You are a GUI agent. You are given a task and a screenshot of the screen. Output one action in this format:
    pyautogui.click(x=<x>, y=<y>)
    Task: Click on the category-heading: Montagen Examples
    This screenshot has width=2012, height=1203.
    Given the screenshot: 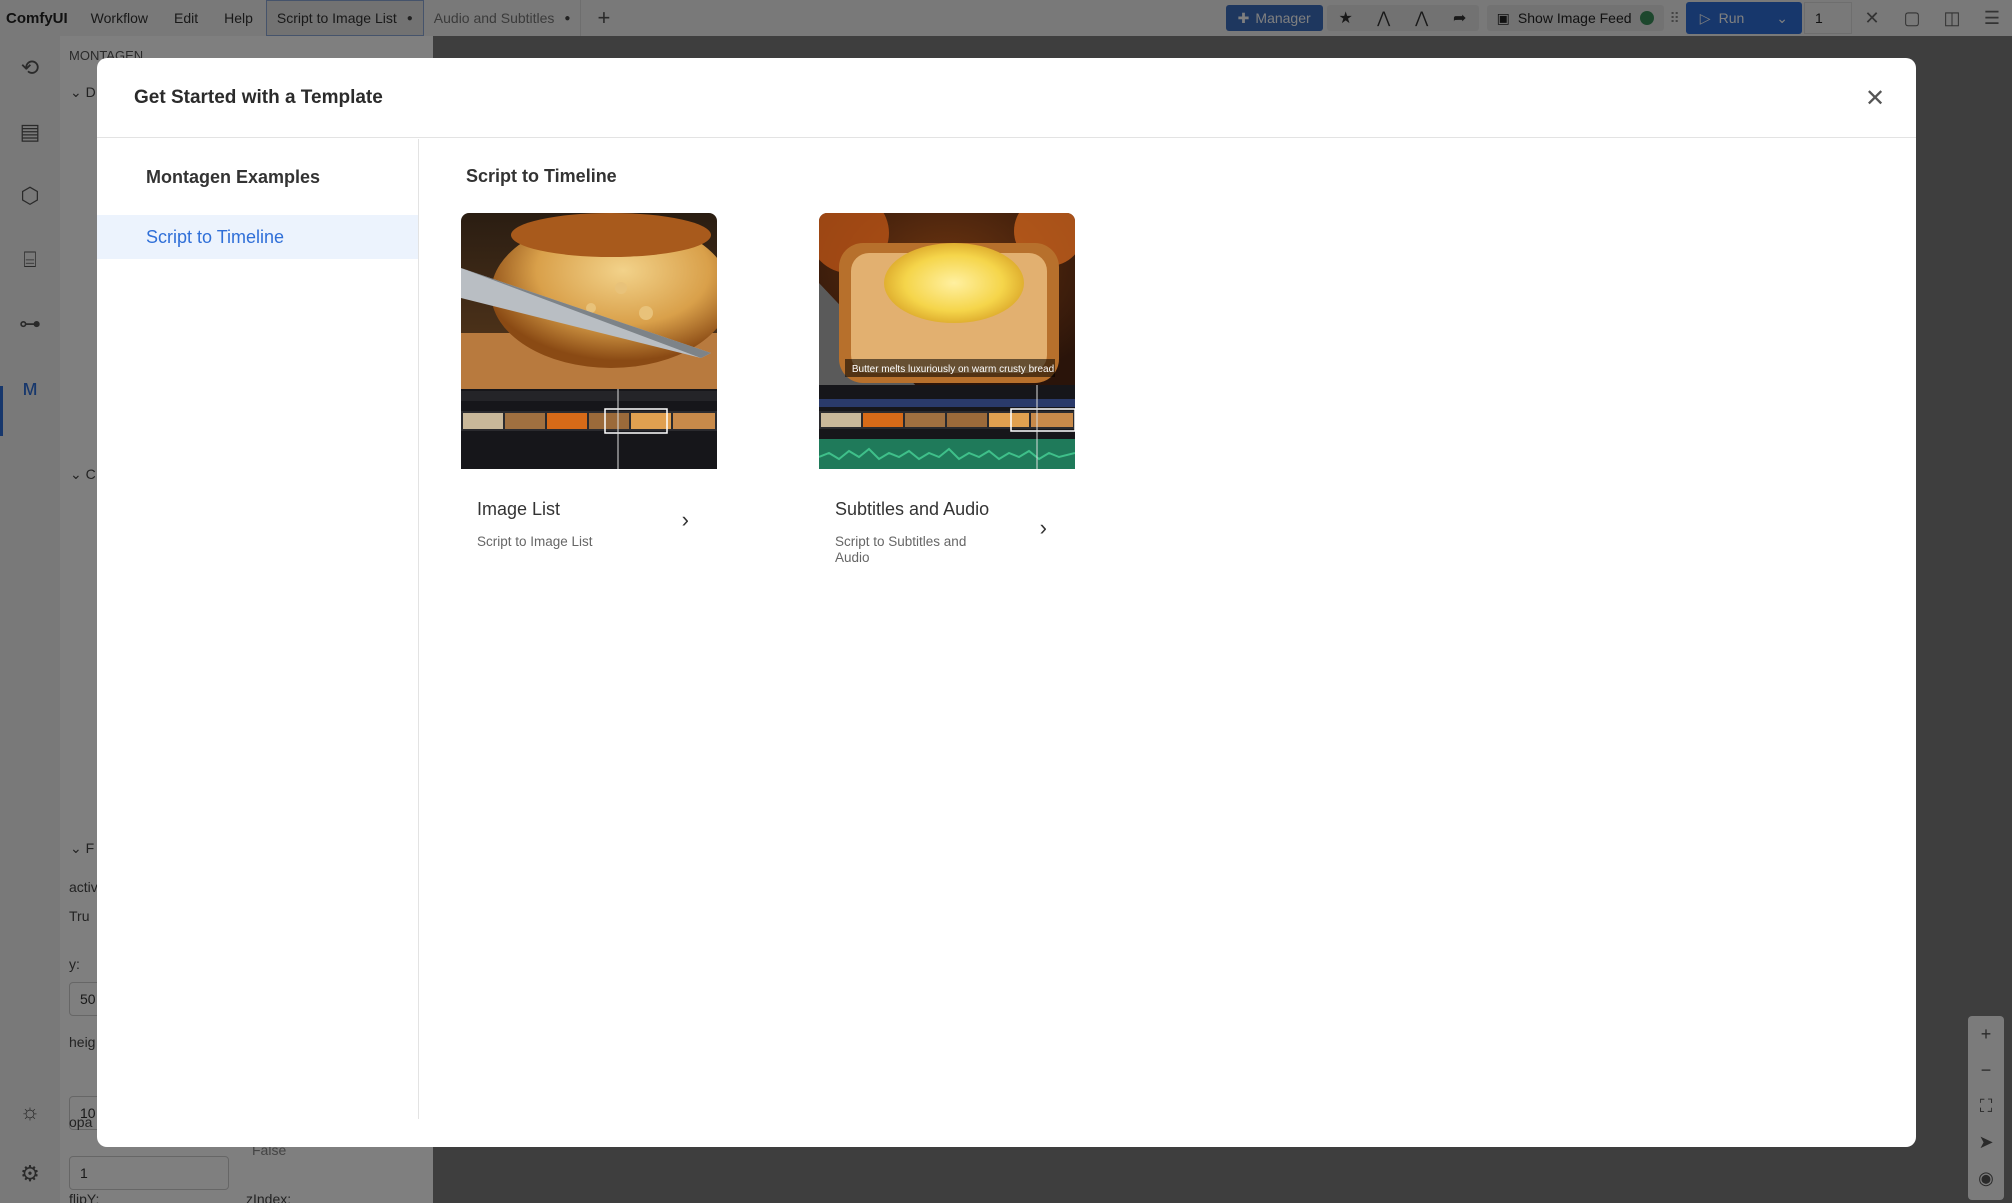 What is the action you would take?
    pyautogui.click(x=233, y=177)
    